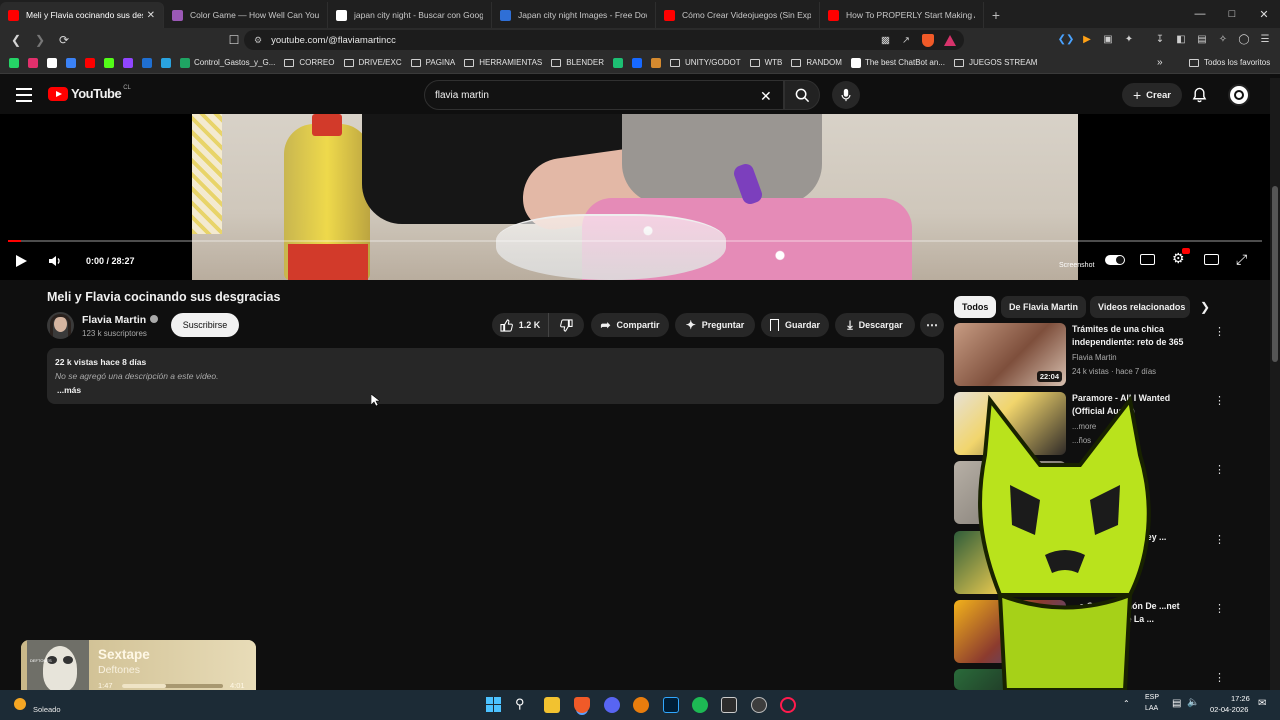 This screenshot has width=1280, height=720. I want to click on browser-tab: How To PROPERLY Start Making A Ga, so click(902, 15).